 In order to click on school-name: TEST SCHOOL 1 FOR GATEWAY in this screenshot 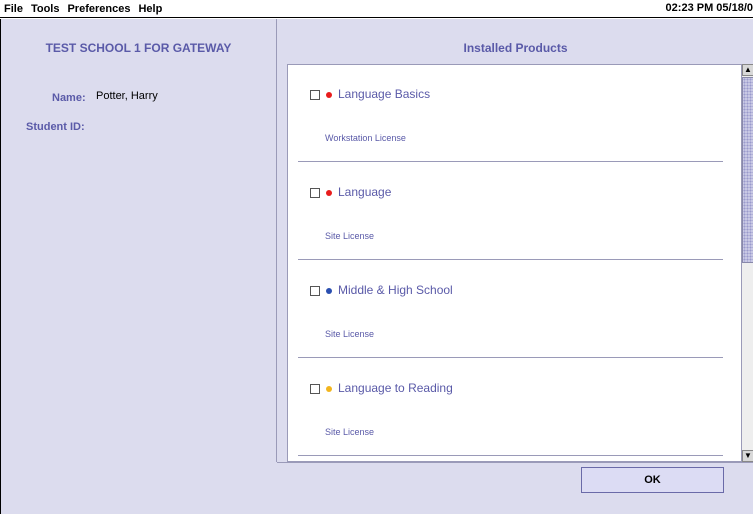, I will do `click(138, 48)`.